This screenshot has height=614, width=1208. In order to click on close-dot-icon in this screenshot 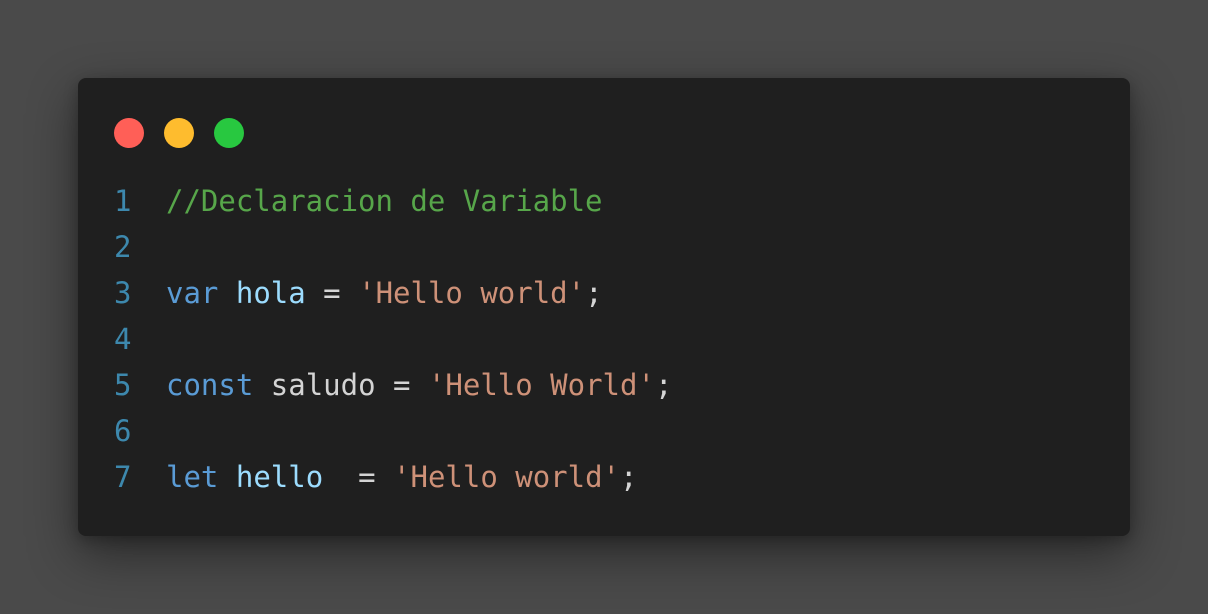, I will do `click(129, 133)`.